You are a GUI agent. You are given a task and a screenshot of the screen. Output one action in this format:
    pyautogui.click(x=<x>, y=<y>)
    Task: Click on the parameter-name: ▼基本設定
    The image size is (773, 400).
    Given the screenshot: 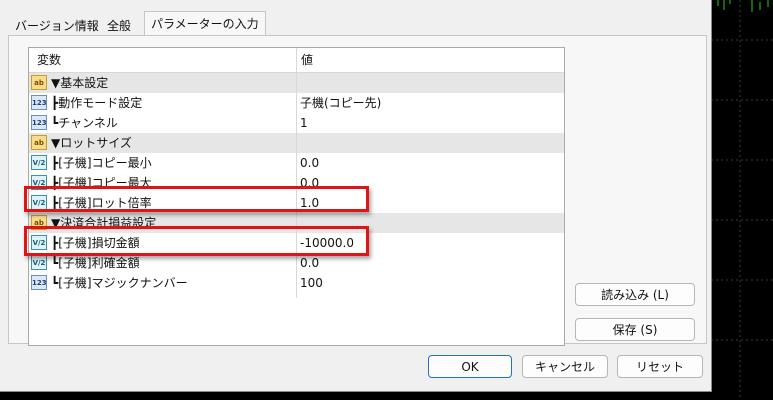 What is the action you would take?
    pyautogui.click(x=80, y=83)
    